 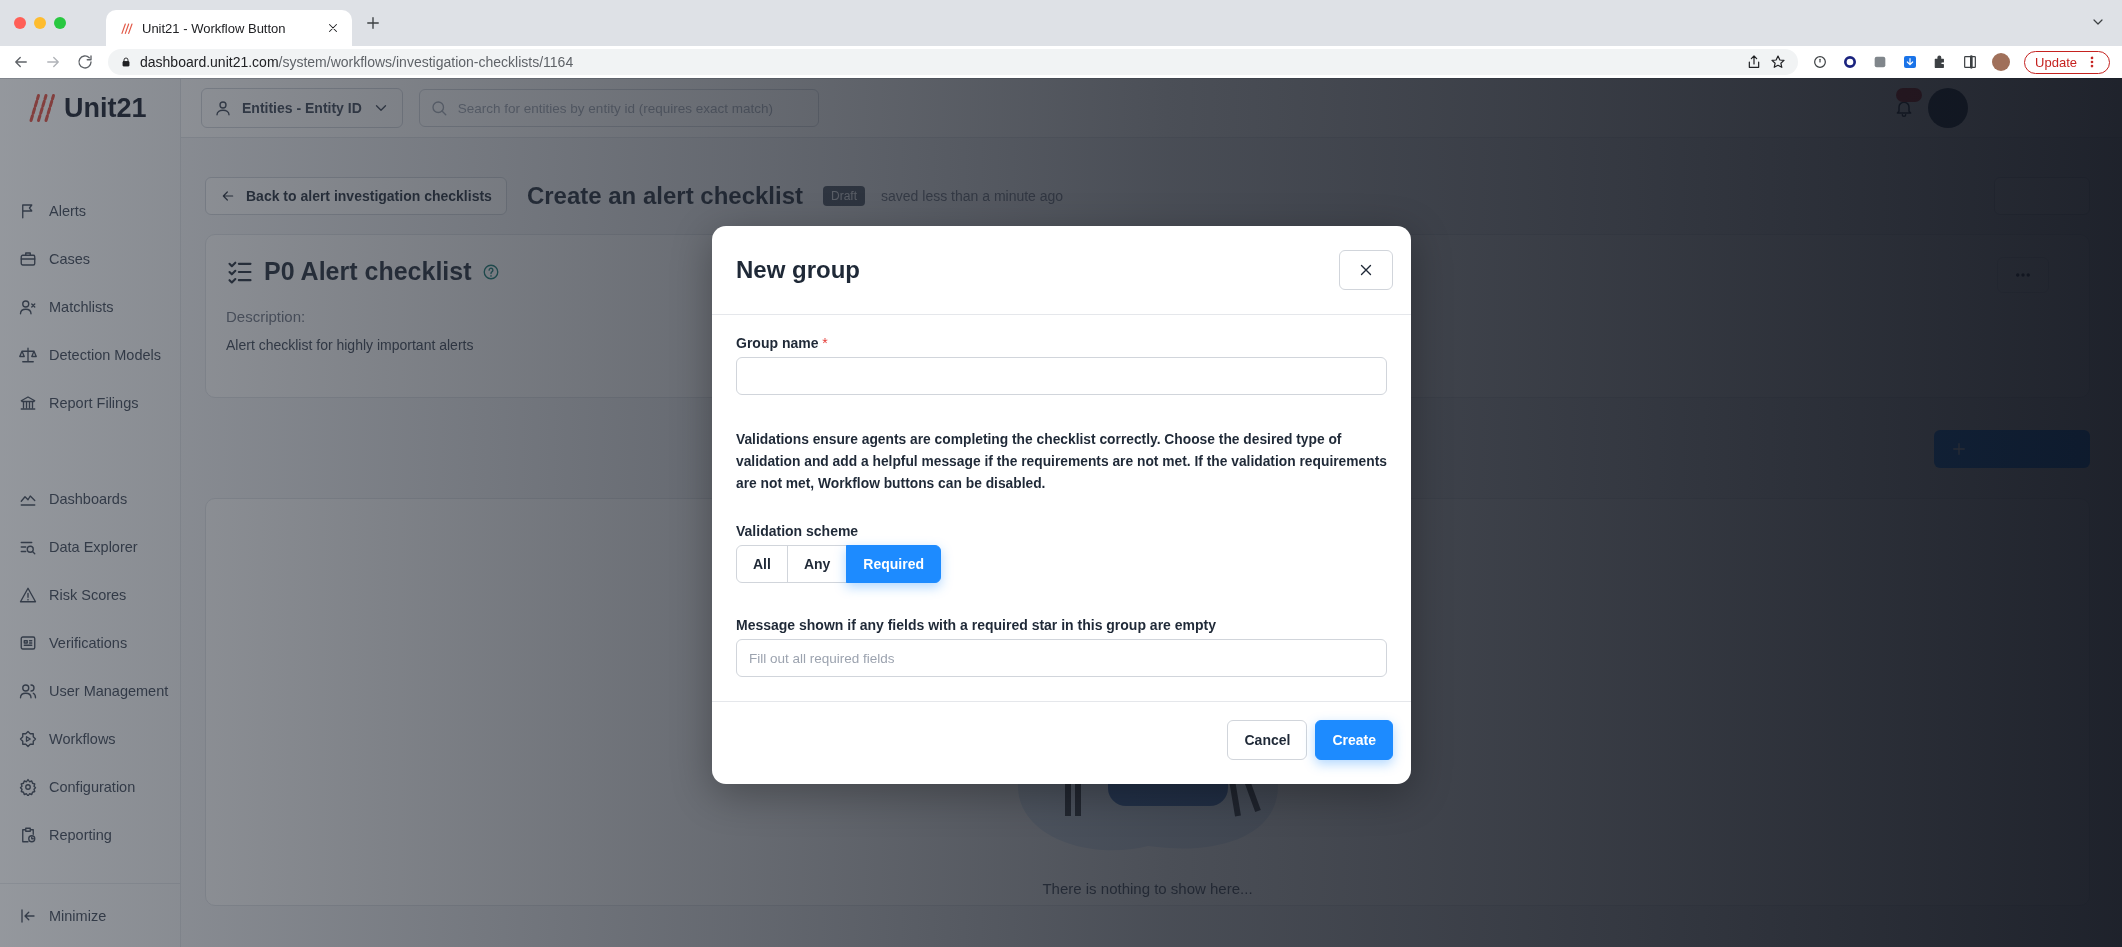 I want to click on side-panel-icon, so click(x=1970, y=62).